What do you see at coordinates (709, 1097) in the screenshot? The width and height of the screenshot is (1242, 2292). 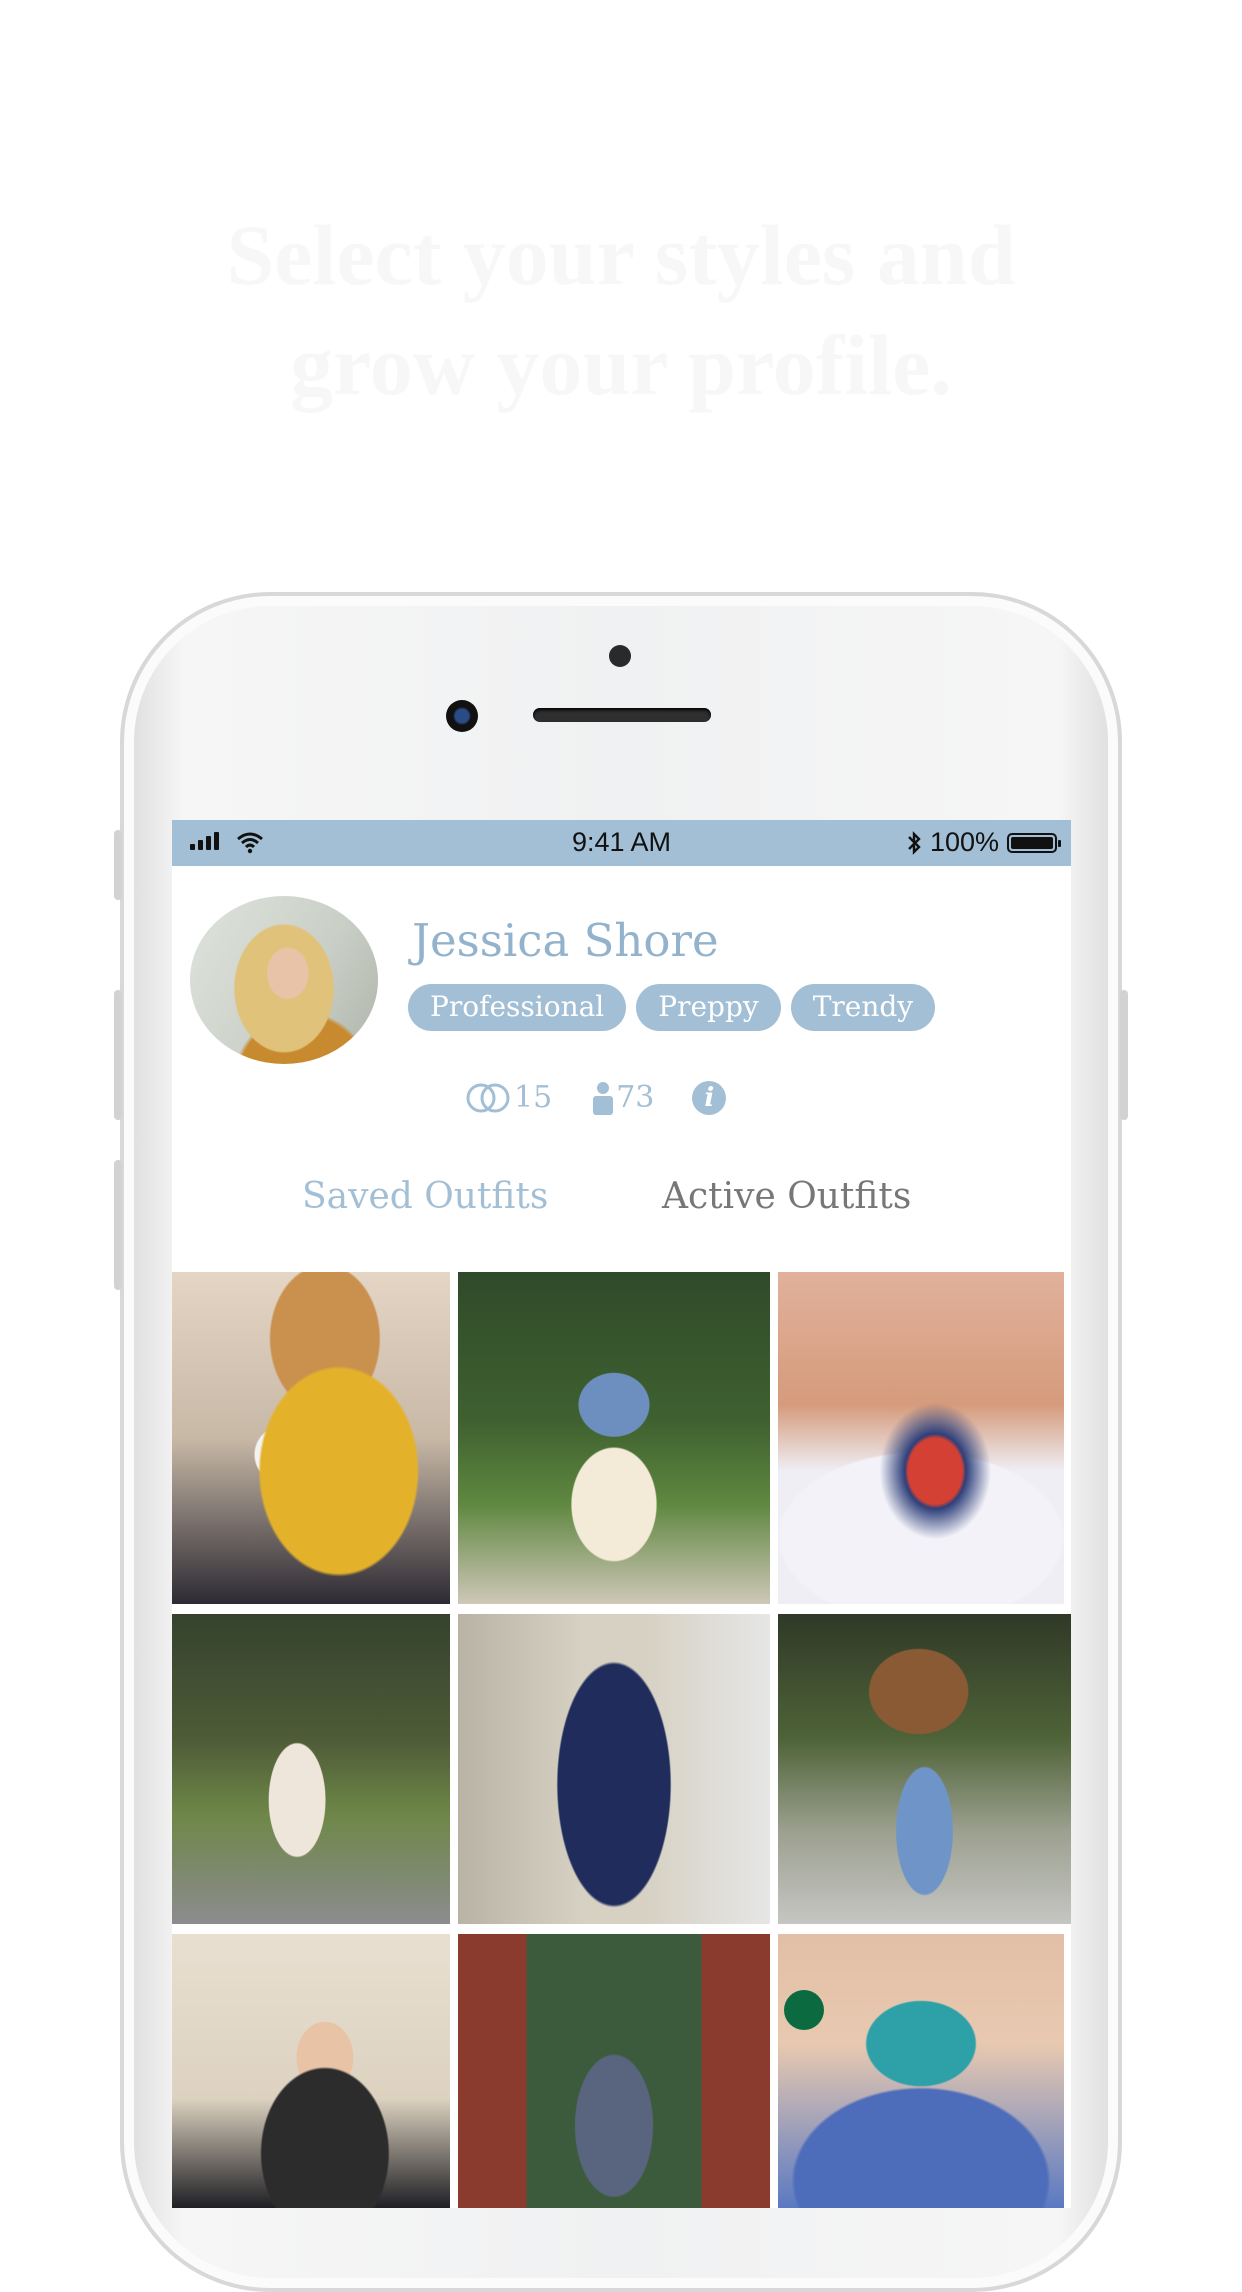 I see `info-icon: i` at bounding box center [709, 1097].